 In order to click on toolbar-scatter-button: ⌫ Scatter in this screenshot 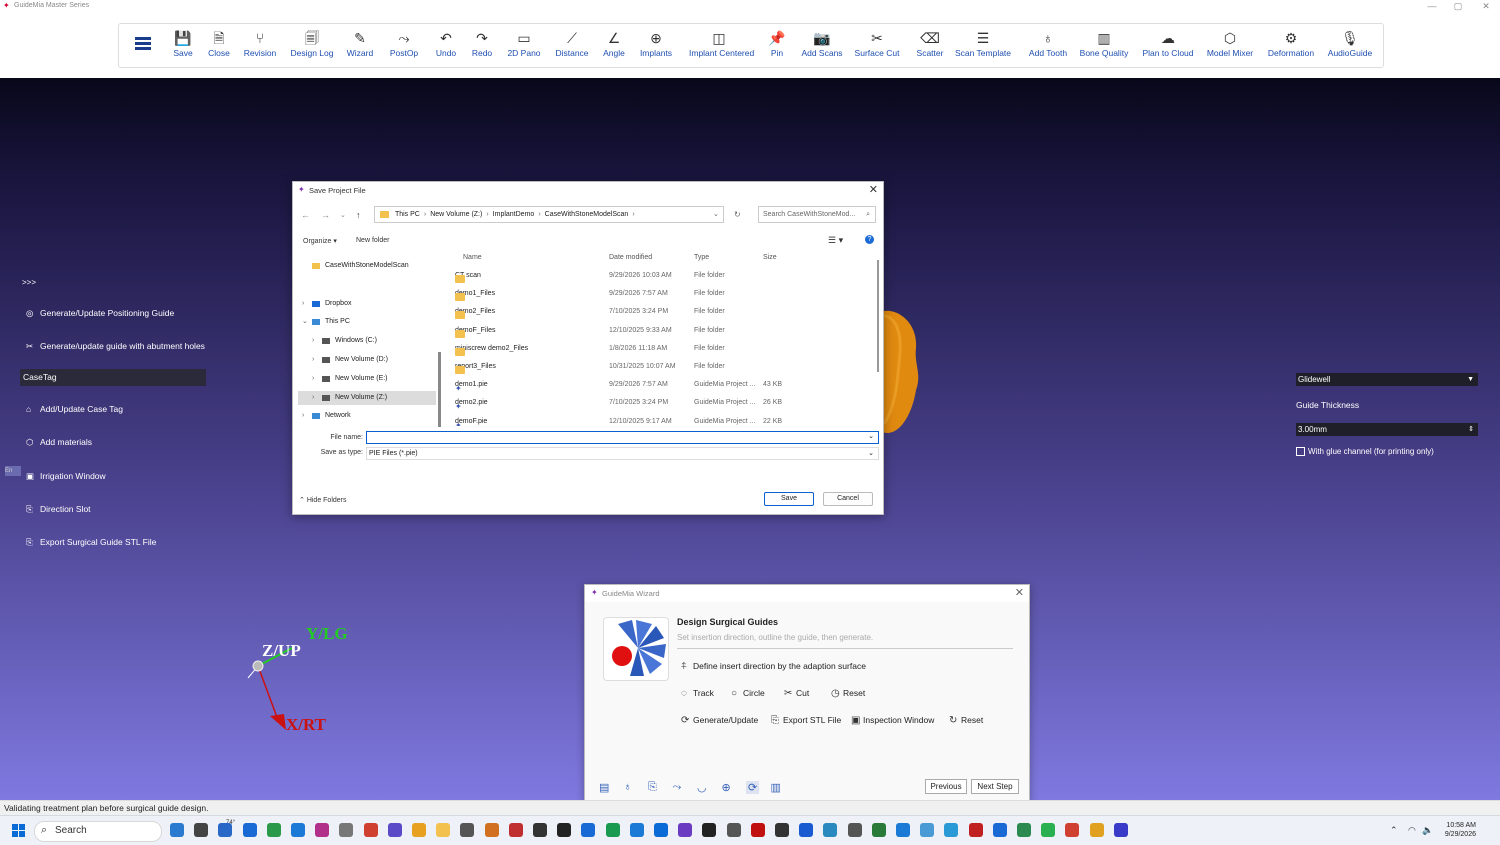, I will do `click(930, 43)`.